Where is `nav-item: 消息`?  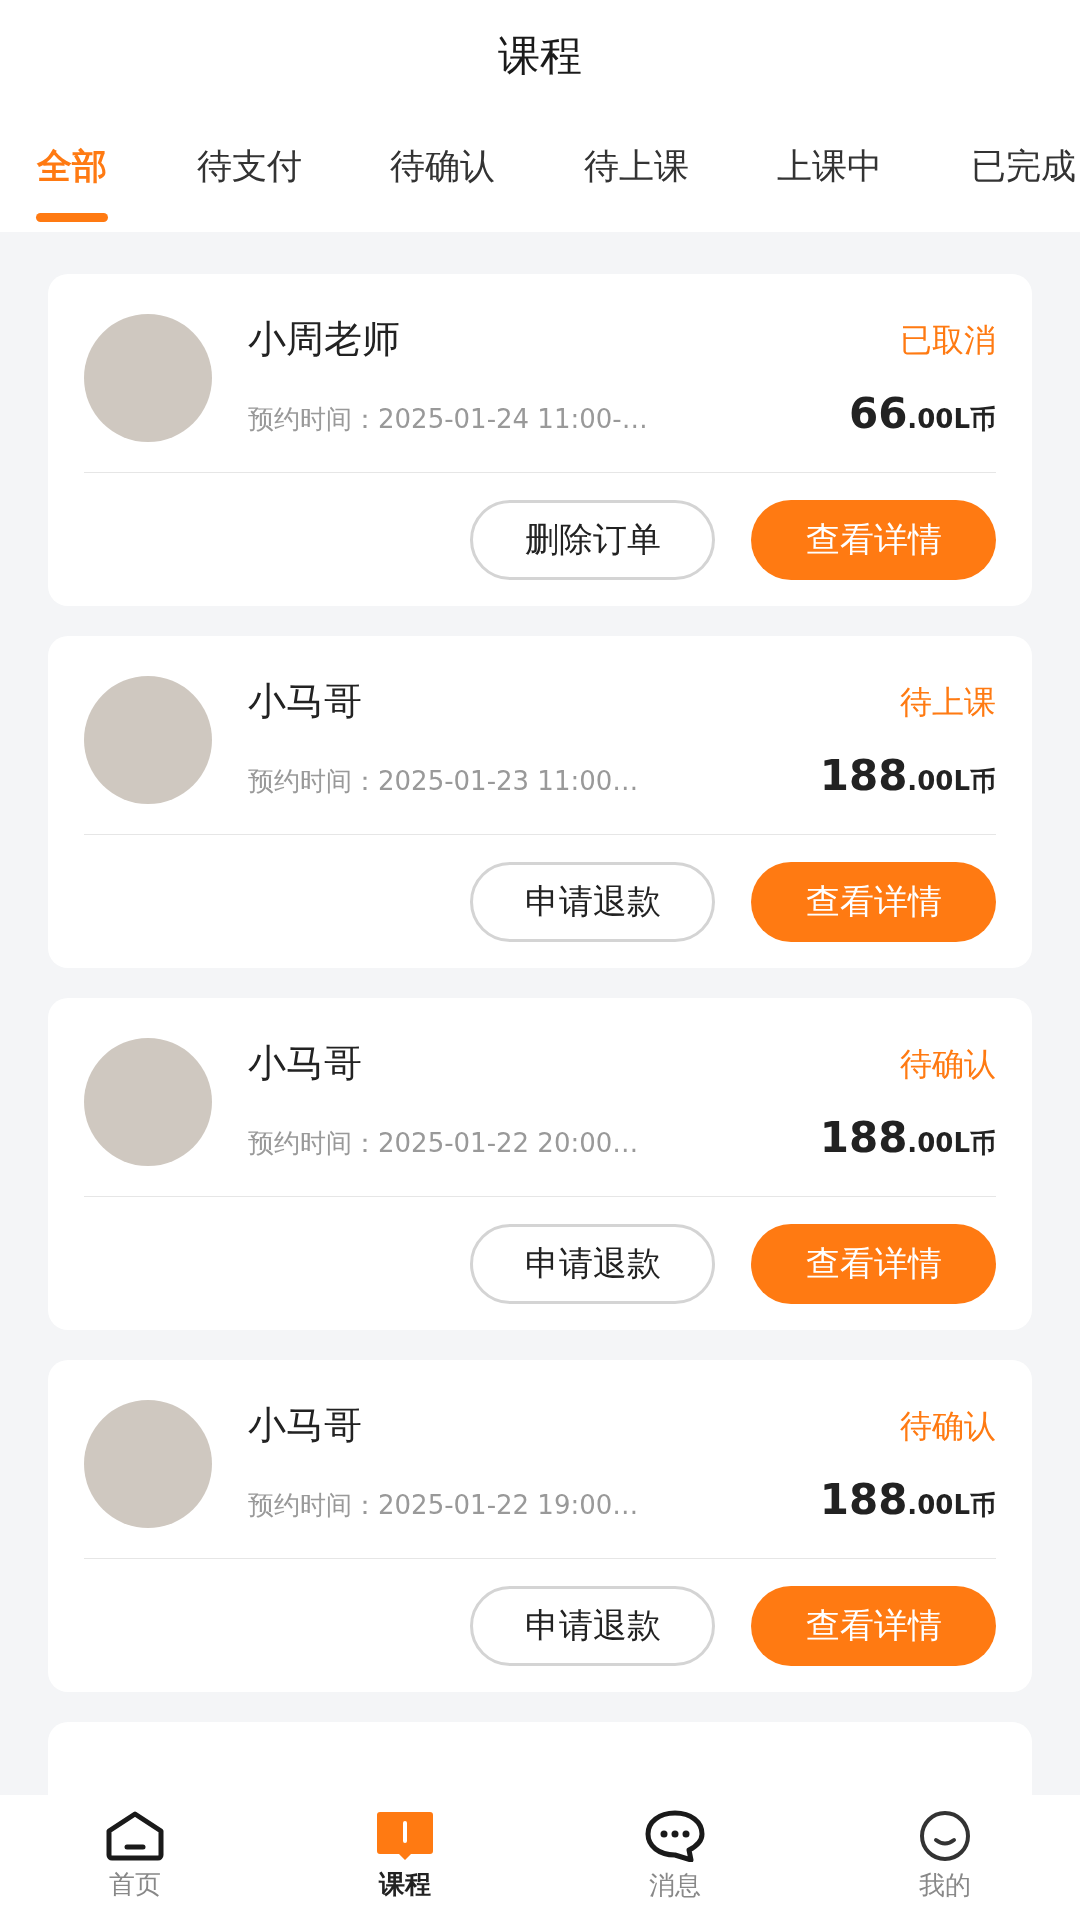 nav-item: 消息 is located at coordinates (675, 1857).